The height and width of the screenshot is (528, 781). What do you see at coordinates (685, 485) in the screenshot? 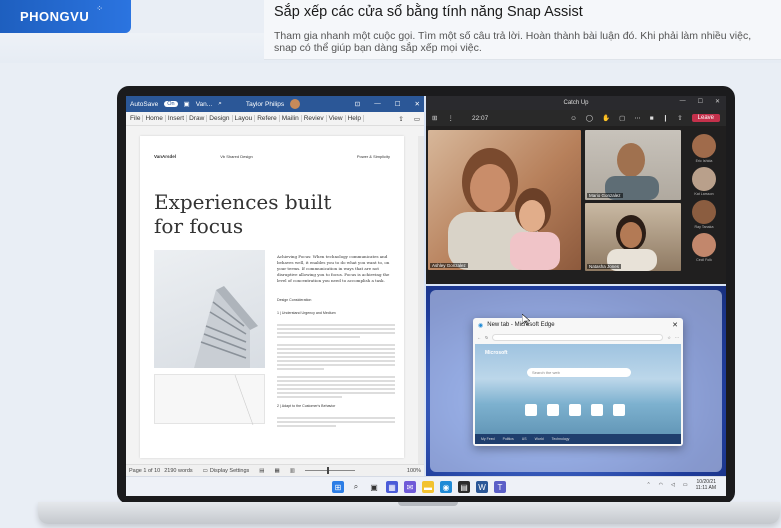
I see `battery-icon: ▭` at bounding box center [685, 485].